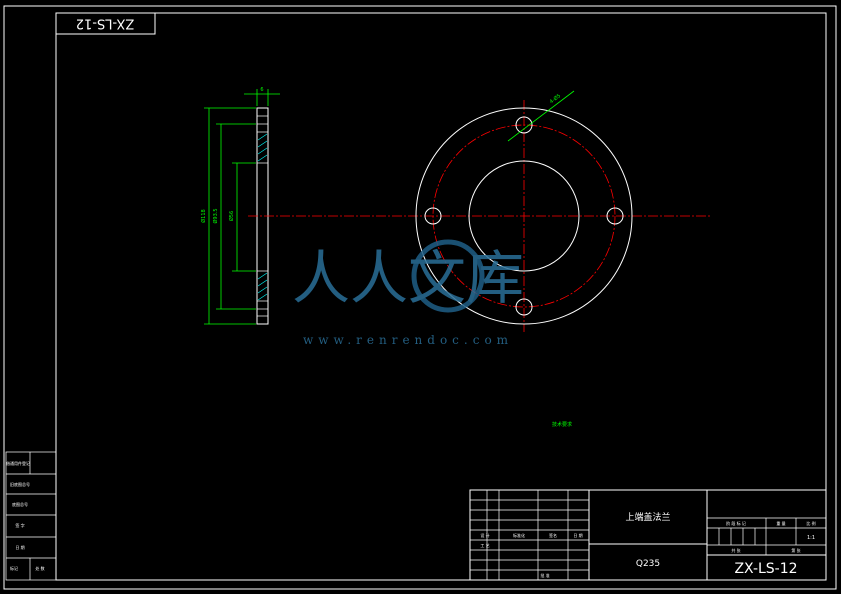 This screenshot has height=594, width=841. I want to click on strip-r5: 日 期, so click(19, 547).